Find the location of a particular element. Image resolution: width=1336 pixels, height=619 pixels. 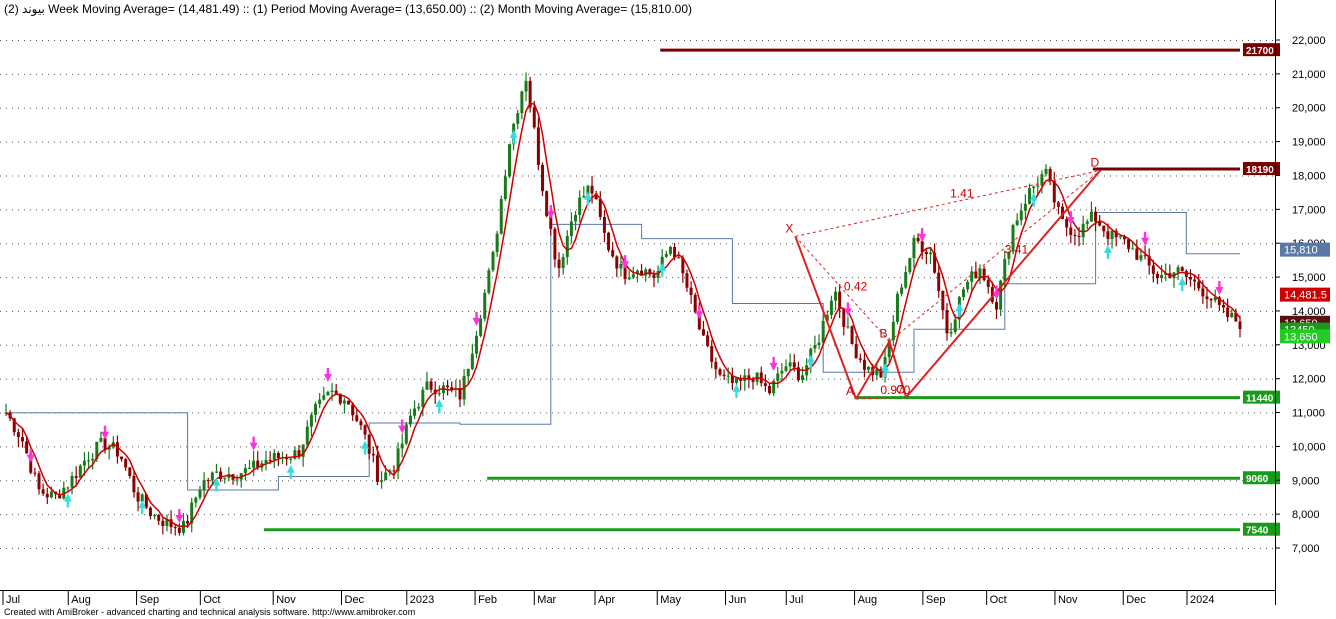

y-tick-label: 20,000 is located at coordinates (1309, 109).